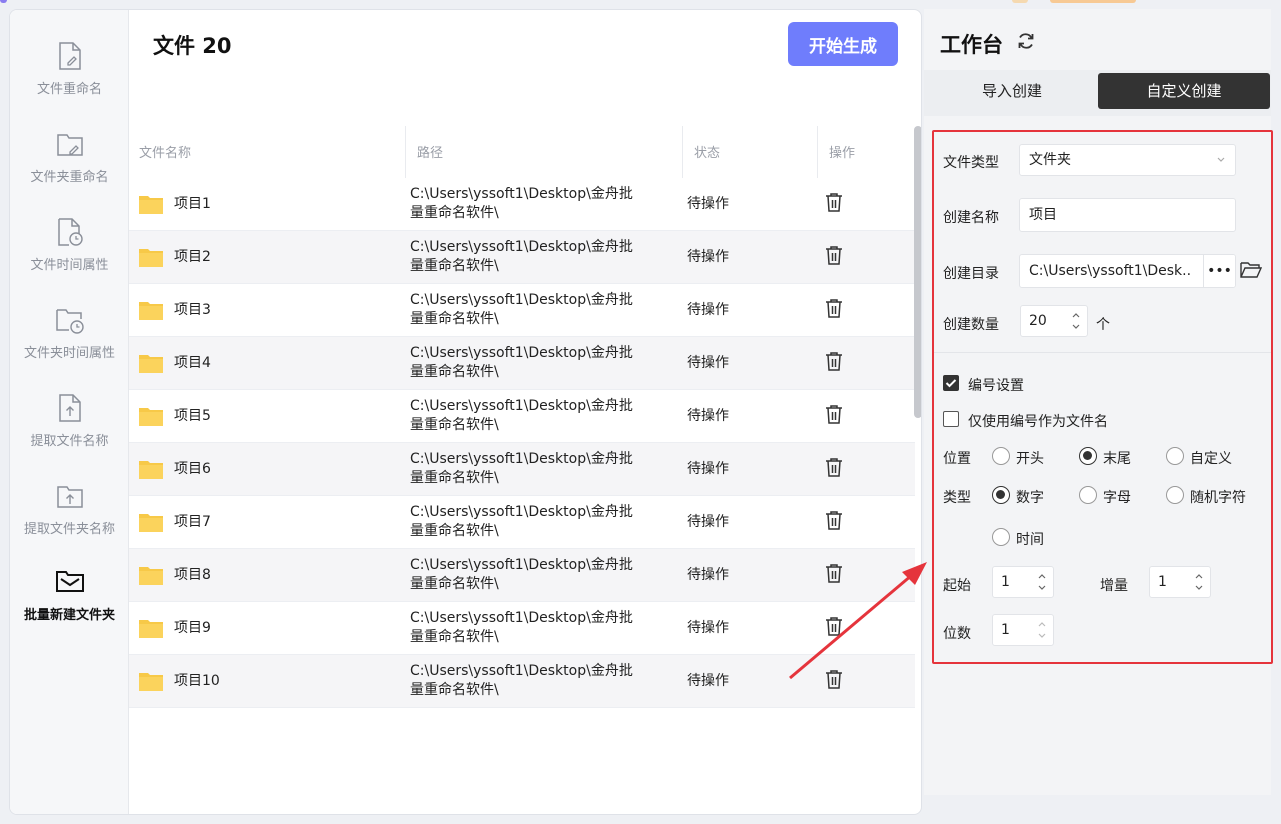 The image size is (1281, 824). Describe the element at coordinates (69, 432) in the screenshot. I see `sidebar-item-extract-file-name: 提取文件名称` at that location.